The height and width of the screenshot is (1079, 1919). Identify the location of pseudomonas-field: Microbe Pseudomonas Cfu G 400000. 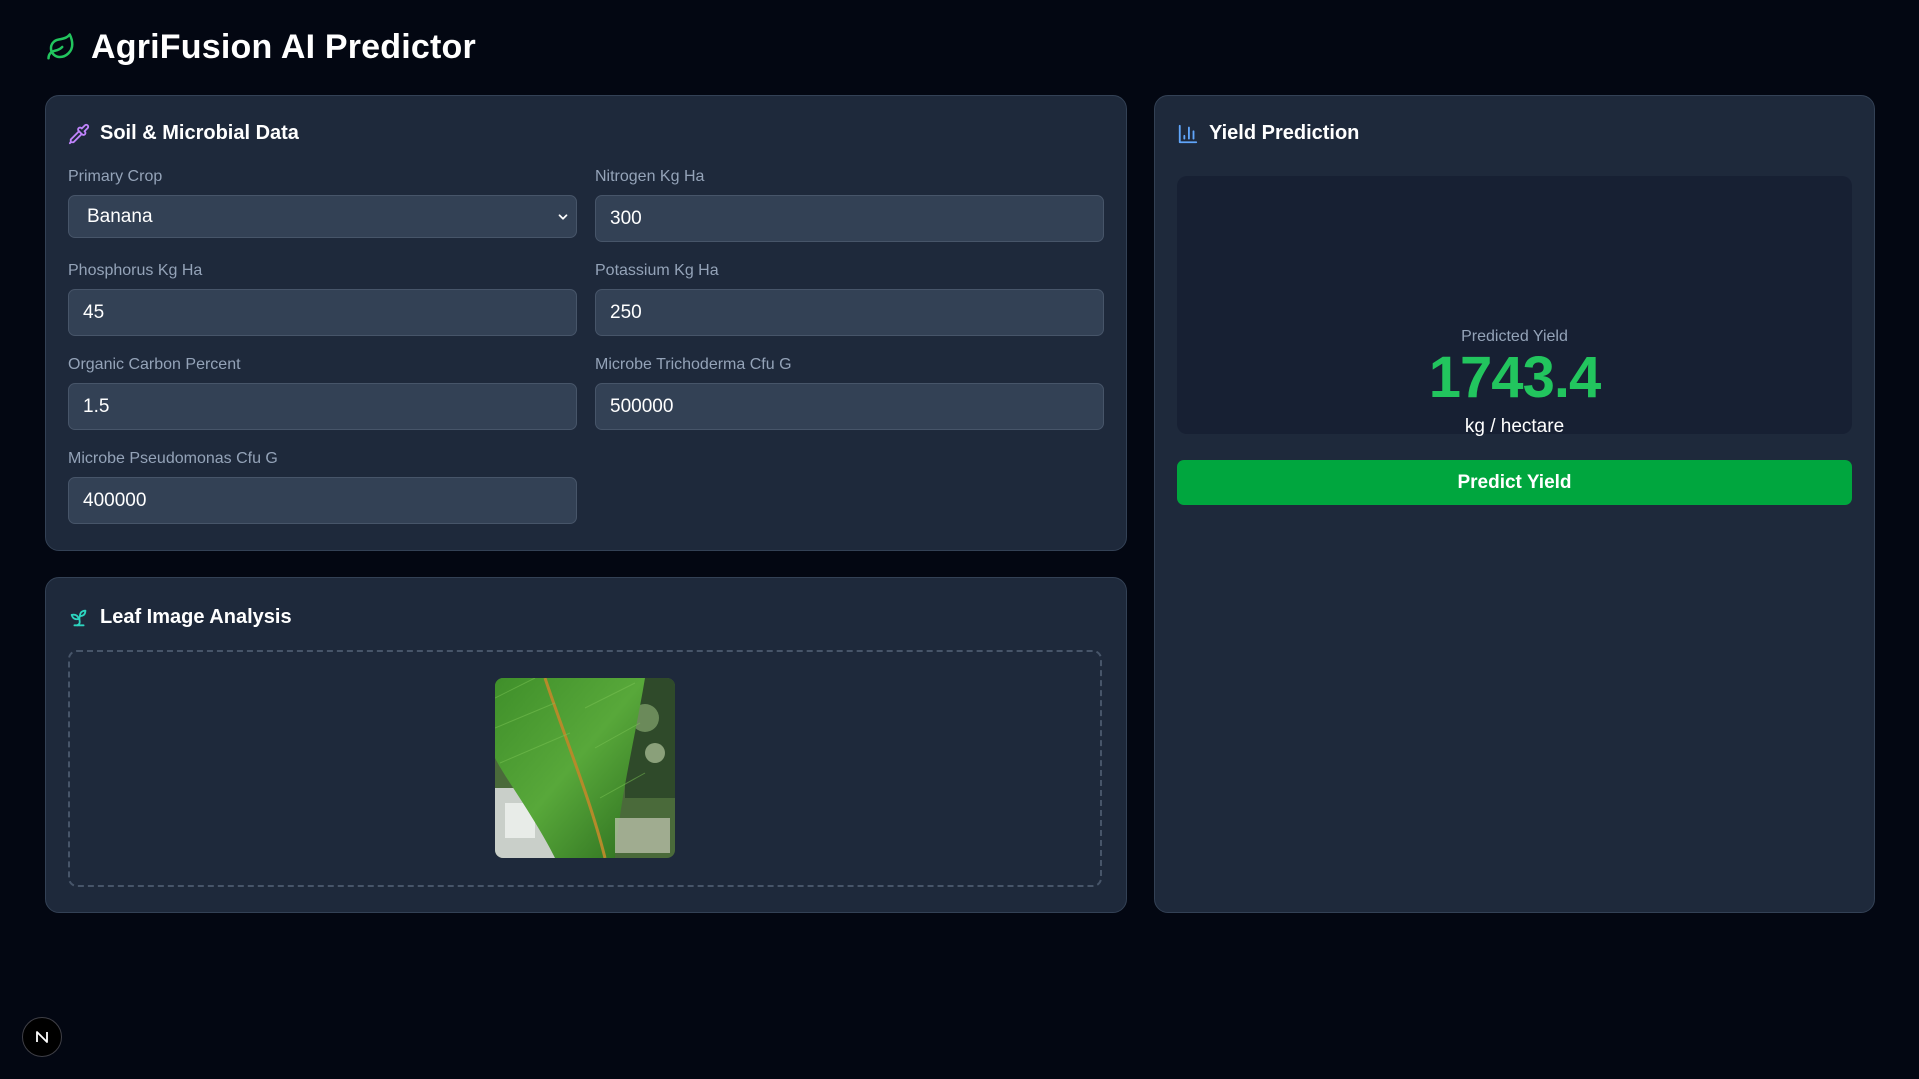
(322, 487).